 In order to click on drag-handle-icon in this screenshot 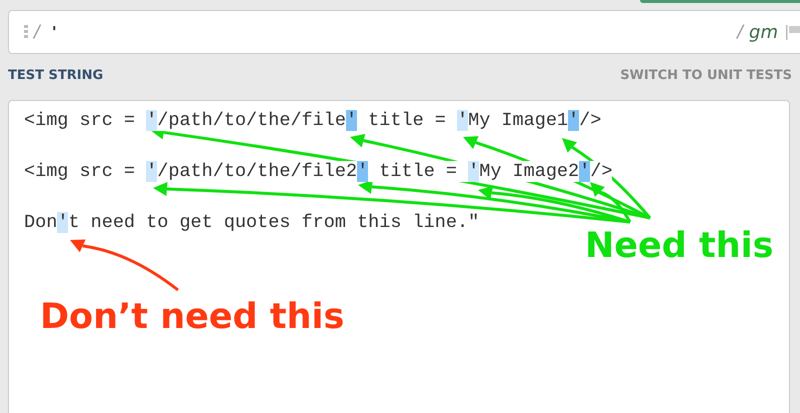, I will do `click(26, 32)`.